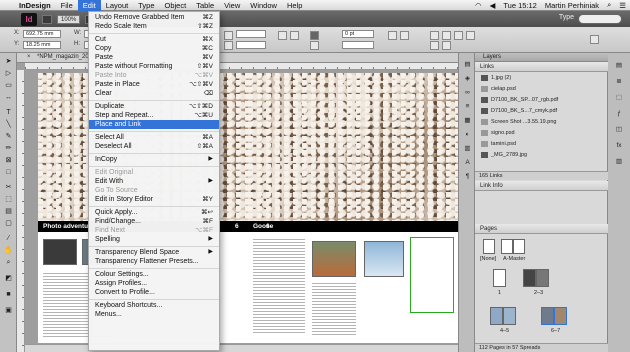  I want to click on link-row: Screen Shot ...3.55.19.png, so click(541, 122).